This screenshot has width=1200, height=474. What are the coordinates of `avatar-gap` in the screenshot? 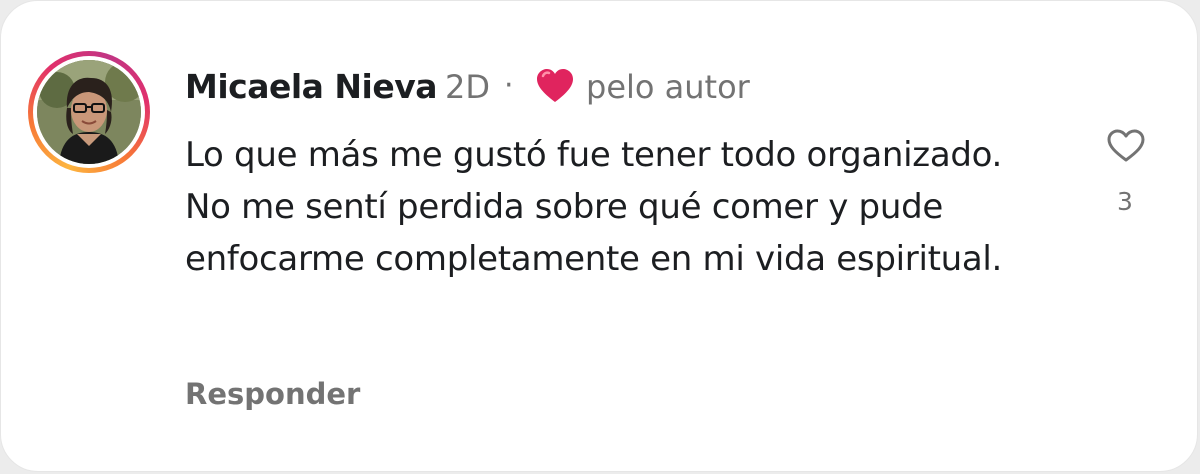 It's located at (89, 112).